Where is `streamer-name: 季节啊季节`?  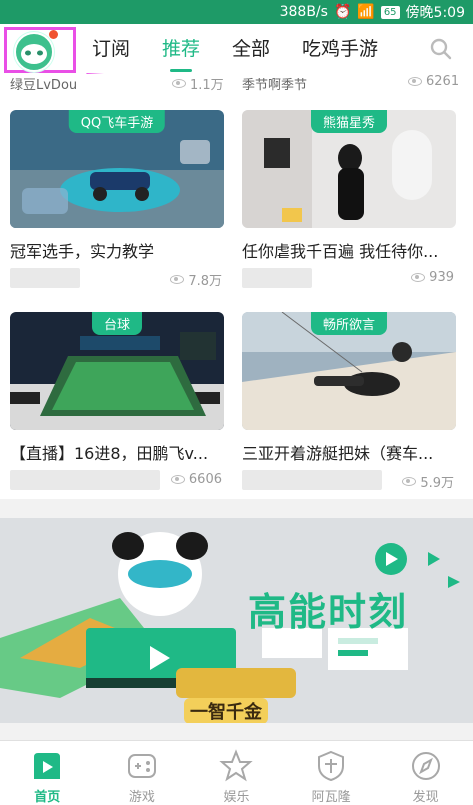 streamer-name: 季节啊季节 is located at coordinates (275, 85).